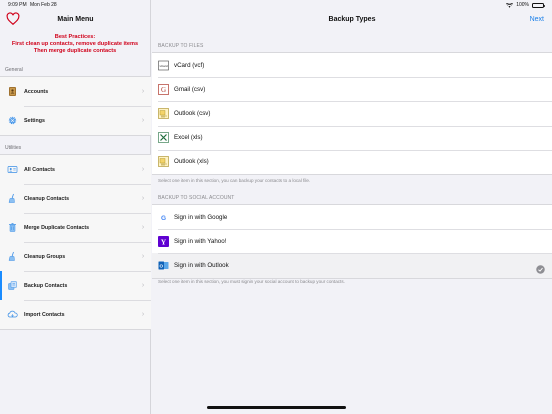  What do you see at coordinates (537, 19) in the screenshot?
I see `next-button: Next` at bounding box center [537, 19].